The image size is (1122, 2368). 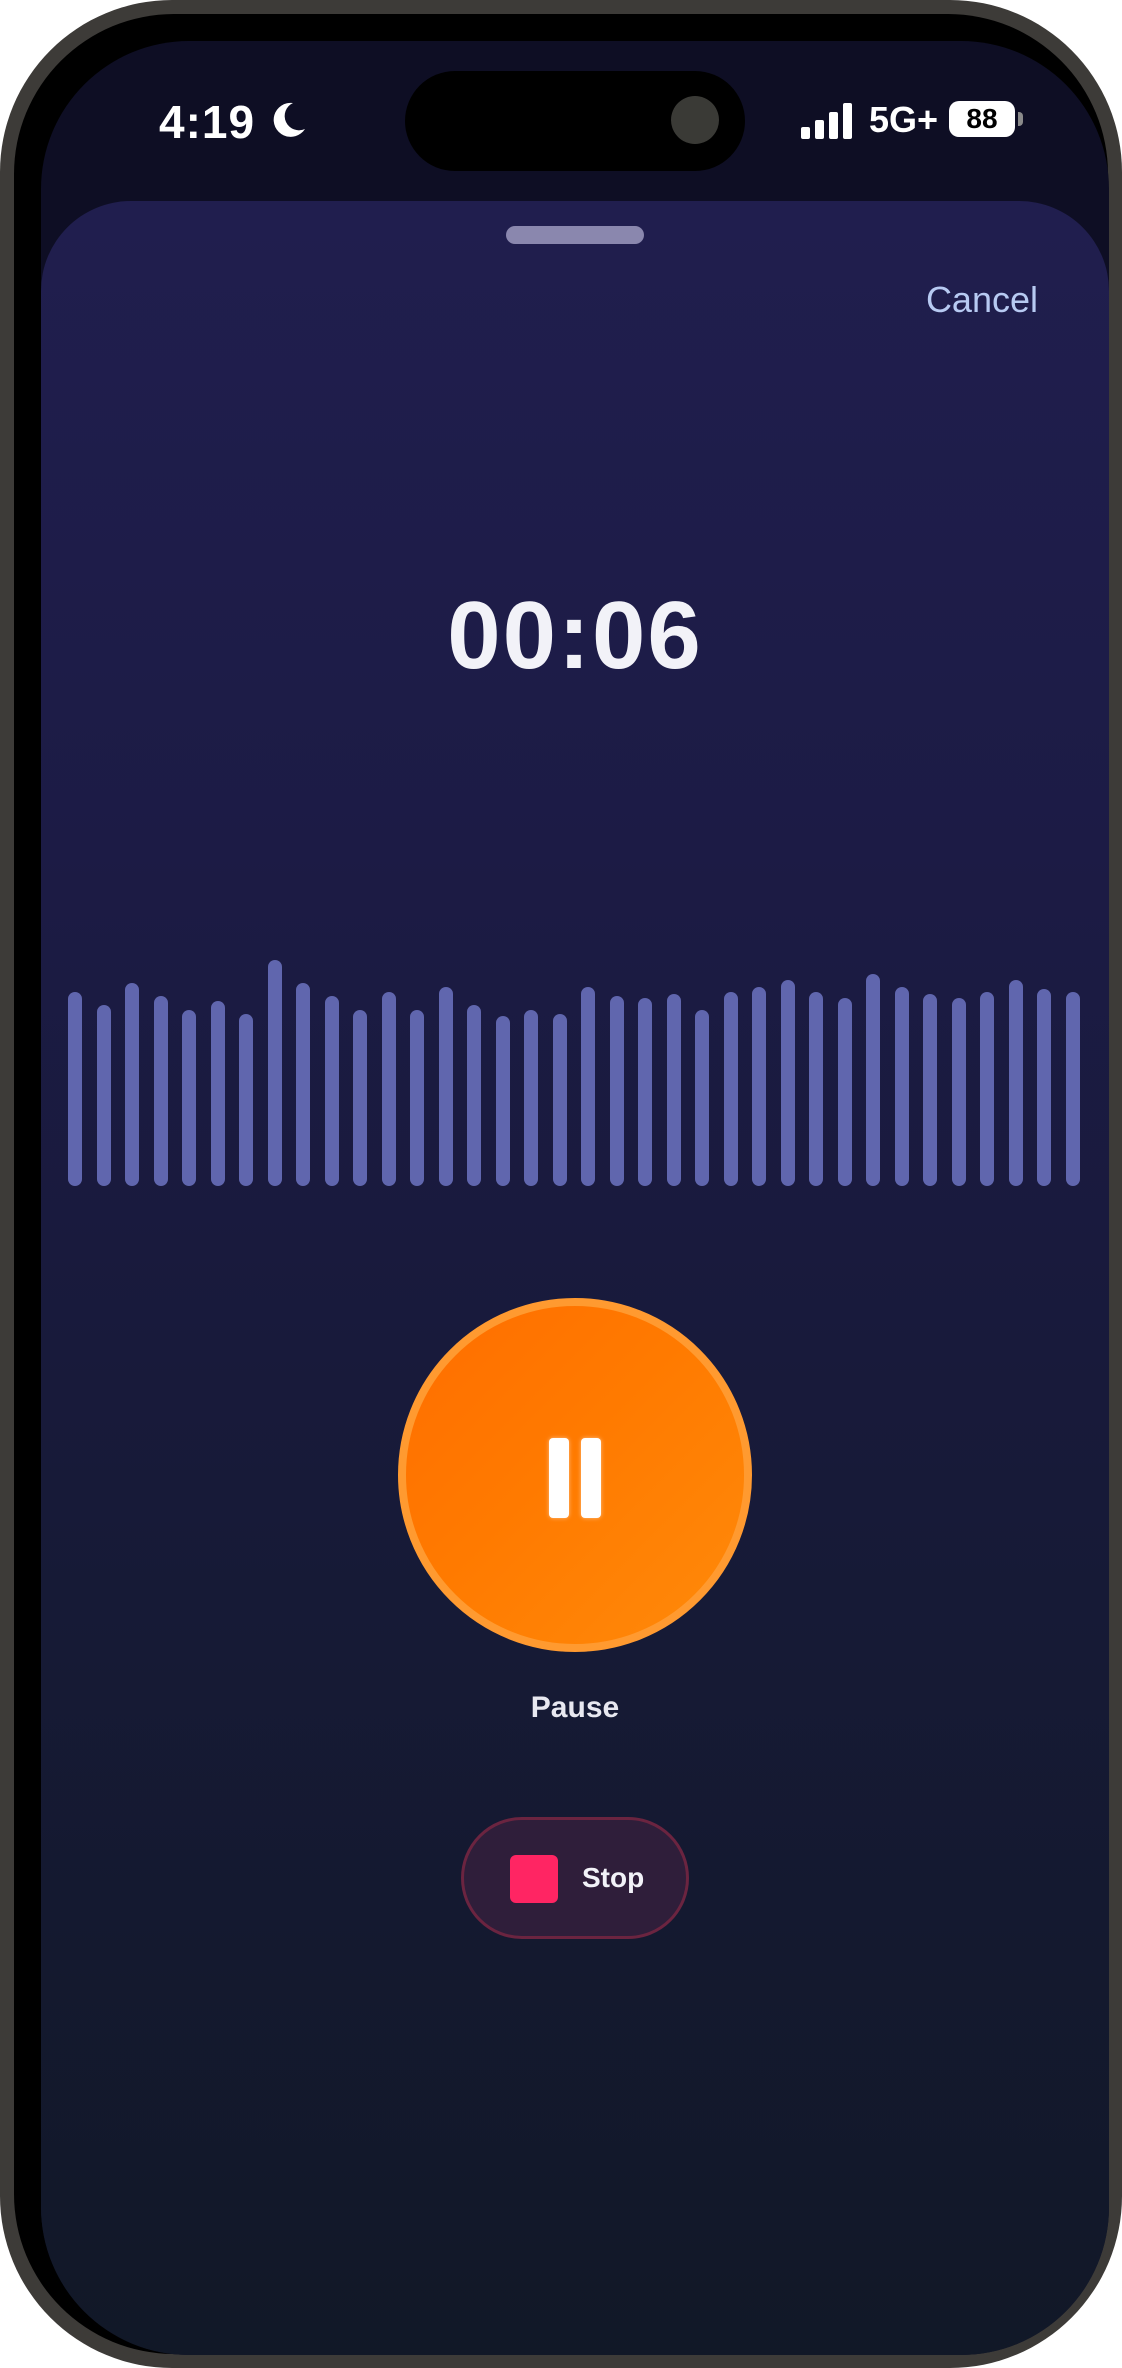 What do you see at coordinates (982, 300) in the screenshot?
I see `cancel-button: Cancel` at bounding box center [982, 300].